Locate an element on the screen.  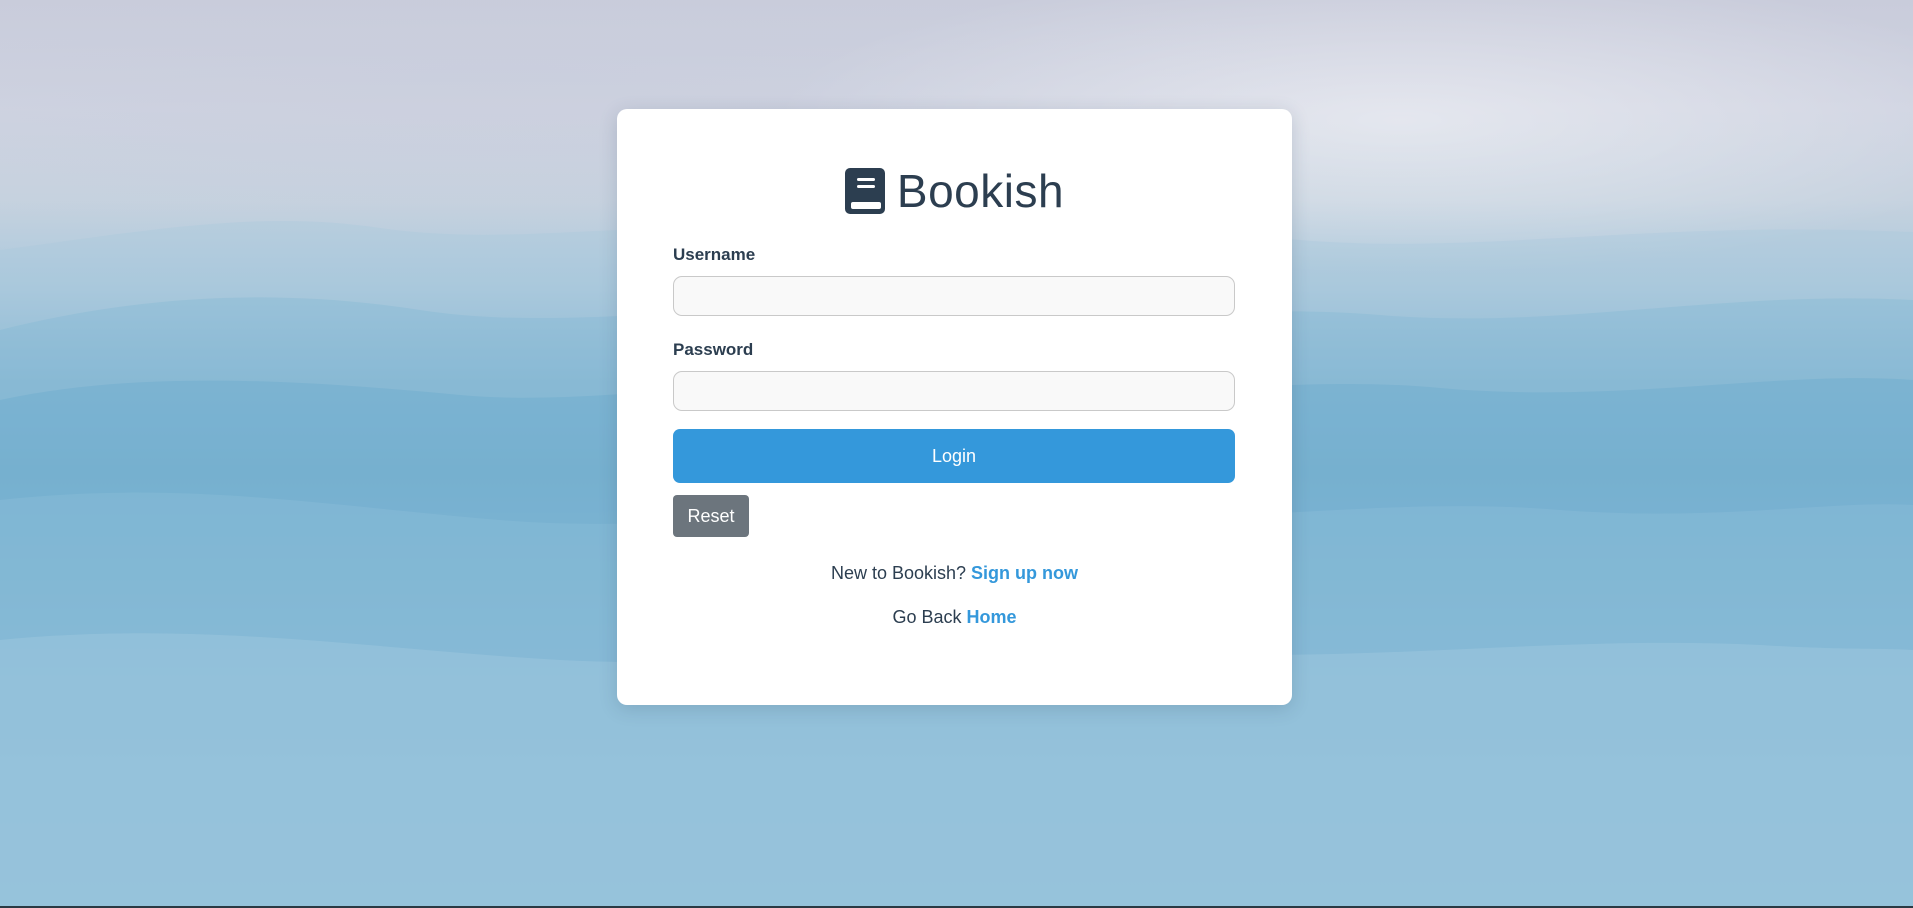
brand-title: Bookish is located at coordinates (980, 191).